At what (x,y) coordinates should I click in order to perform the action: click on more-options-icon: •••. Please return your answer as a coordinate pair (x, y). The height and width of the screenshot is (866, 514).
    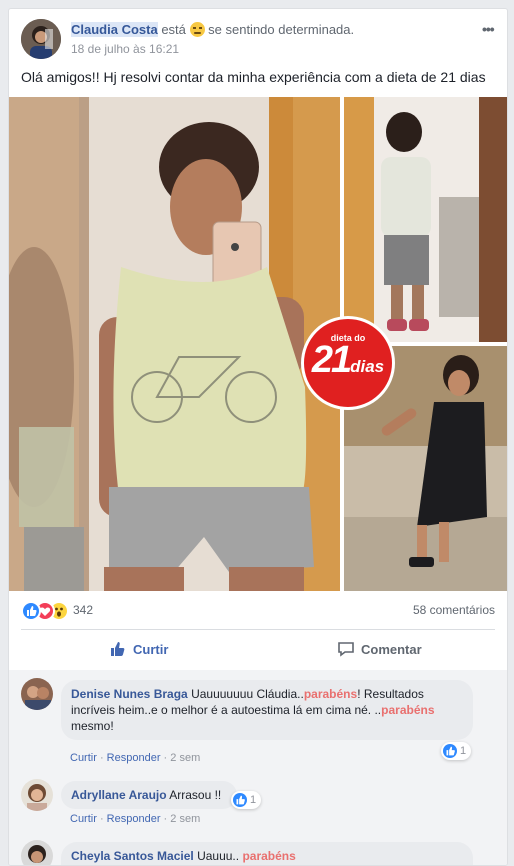
    Looking at the image, I should click on (488, 29).